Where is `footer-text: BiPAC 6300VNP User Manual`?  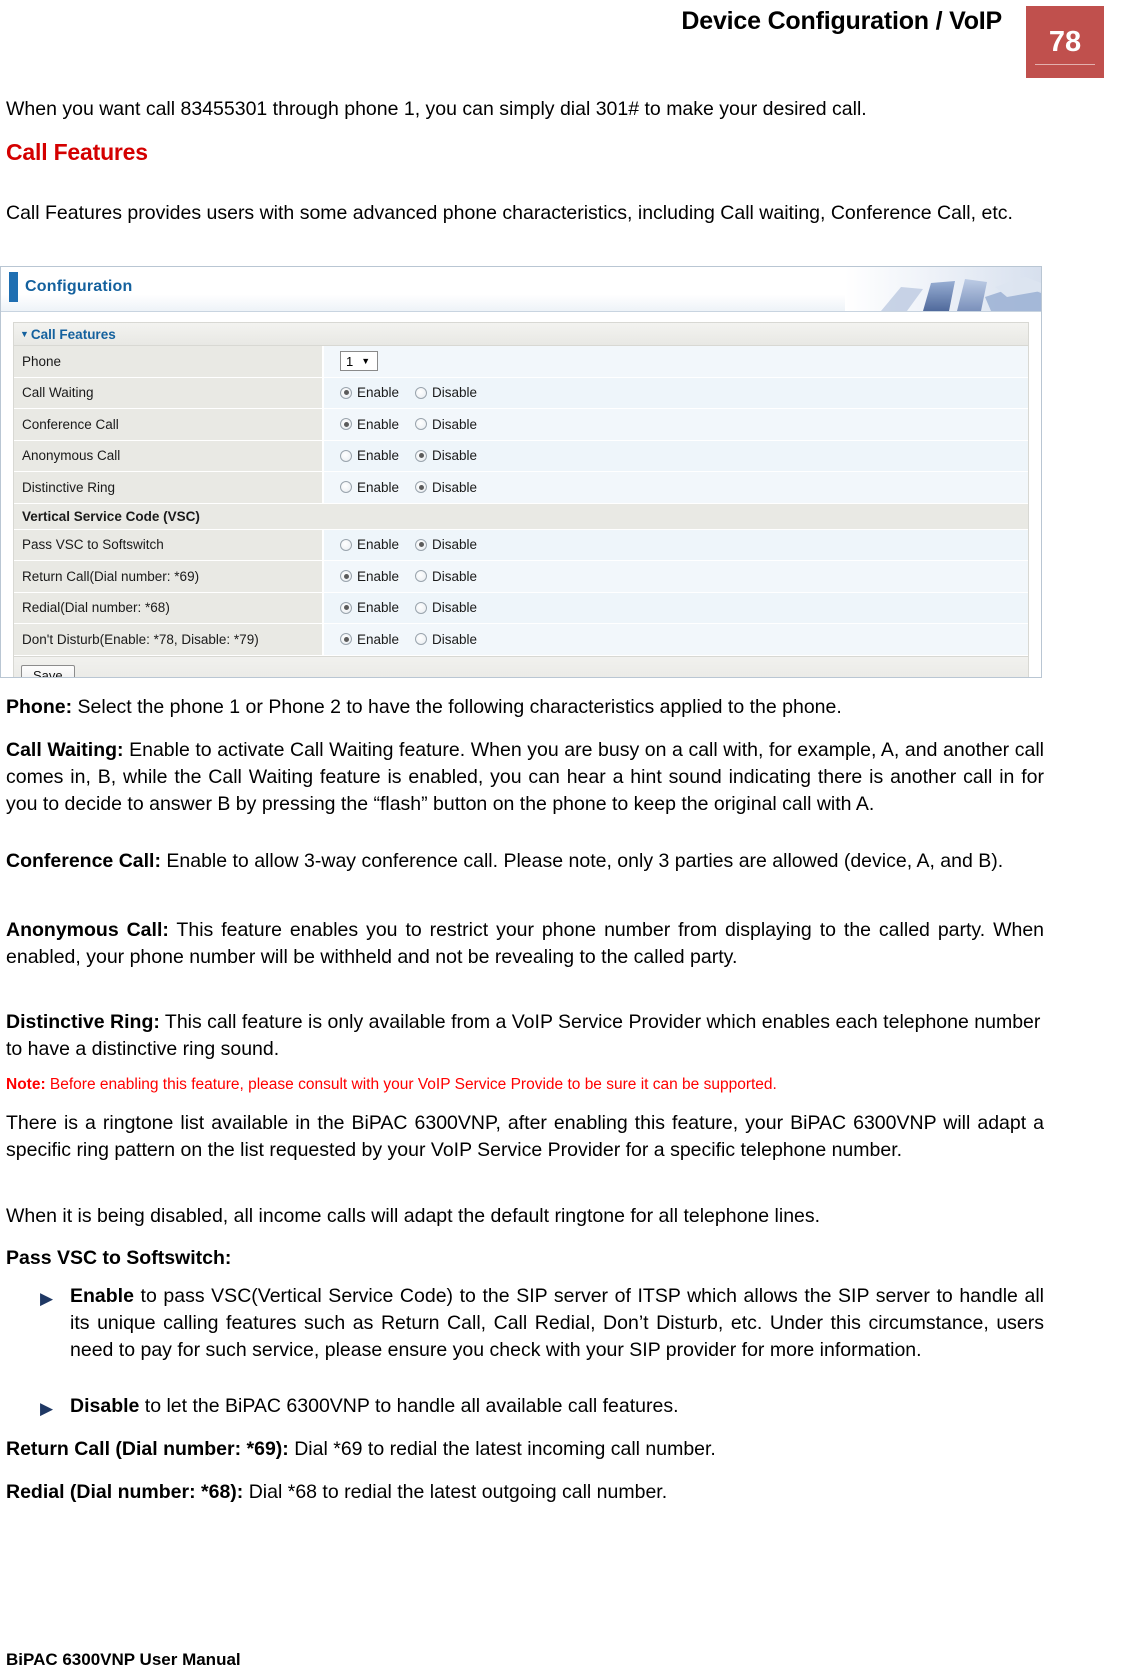 footer-text: BiPAC 6300VNP User Manual is located at coordinates (123, 1659).